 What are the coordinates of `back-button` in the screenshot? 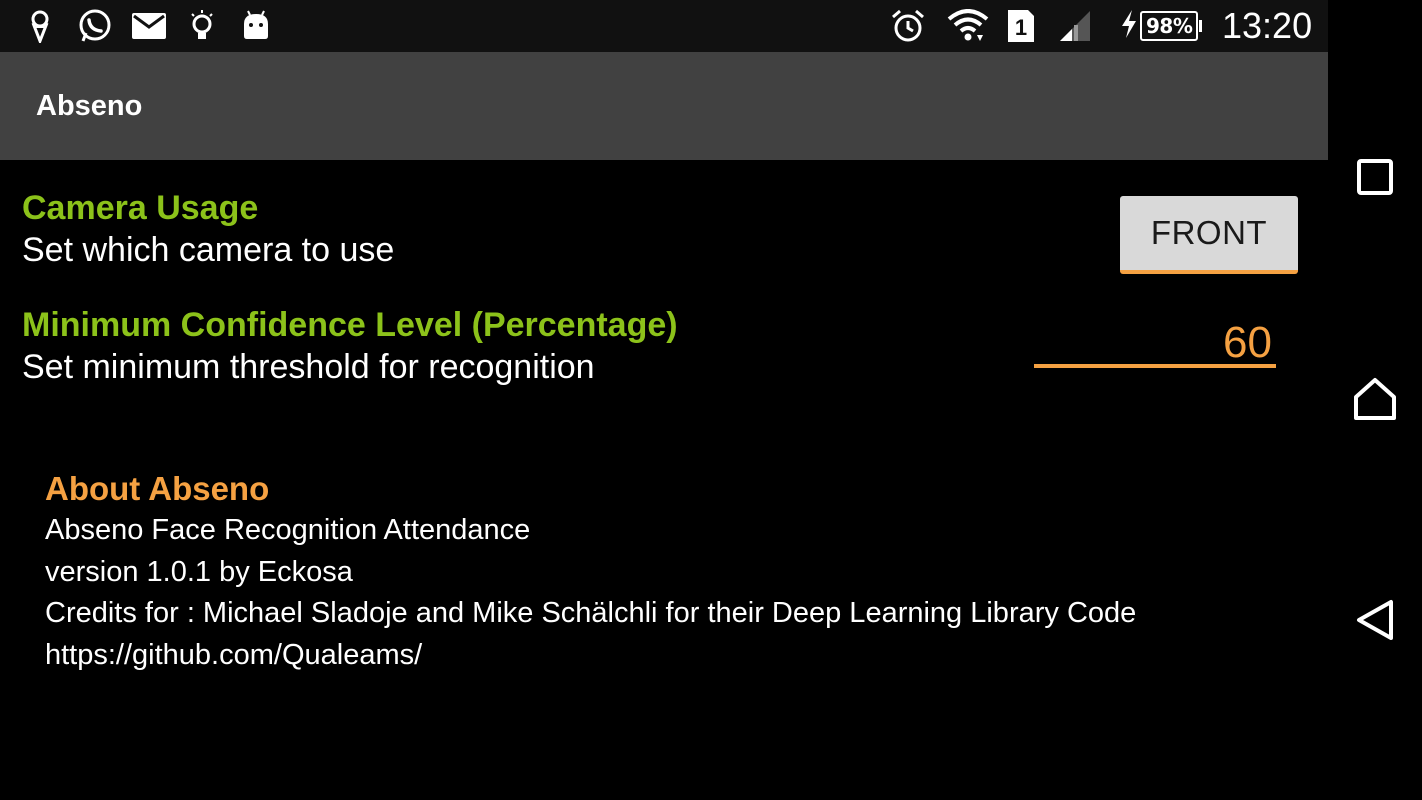 It's located at (1375, 622).